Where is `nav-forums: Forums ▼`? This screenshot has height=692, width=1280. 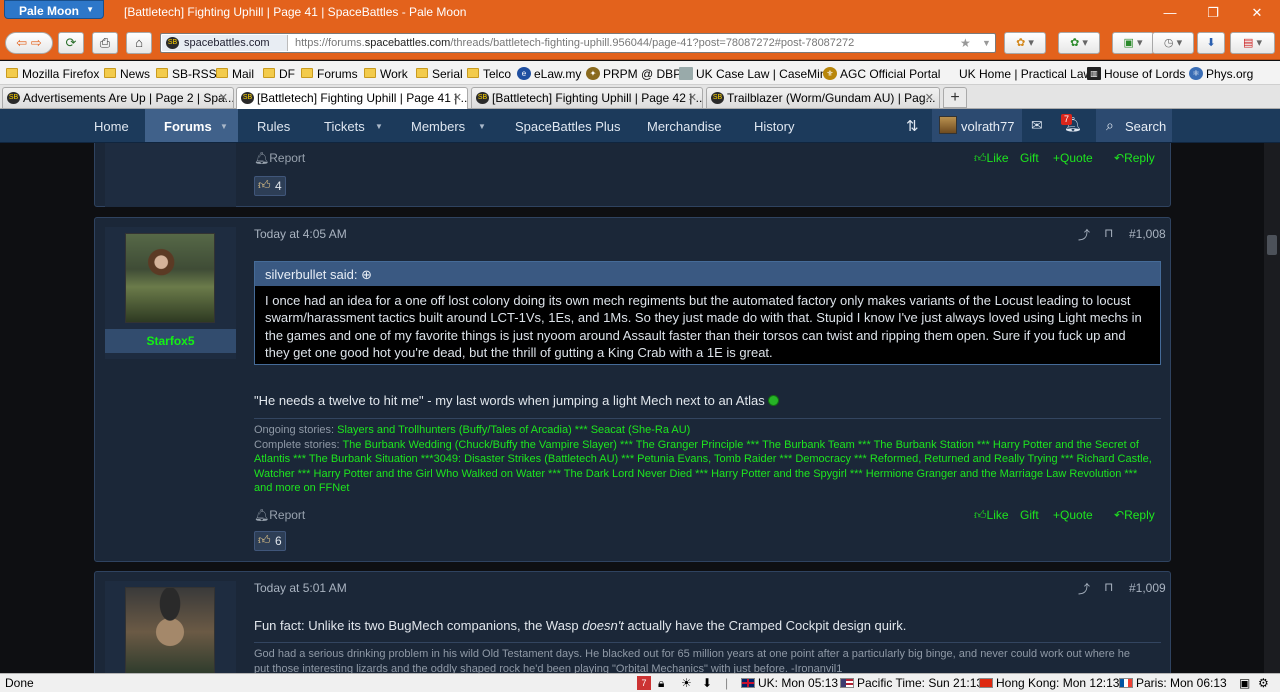 nav-forums: Forums ▼ is located at coordinates (191, 125).